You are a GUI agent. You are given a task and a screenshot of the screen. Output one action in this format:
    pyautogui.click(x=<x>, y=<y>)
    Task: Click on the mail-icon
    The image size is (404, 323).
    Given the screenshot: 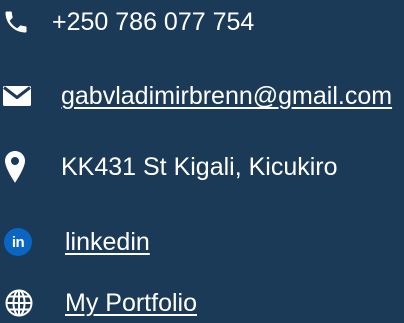 What is the action you would take?
    pyautogui.click(x=20, y=96)
    